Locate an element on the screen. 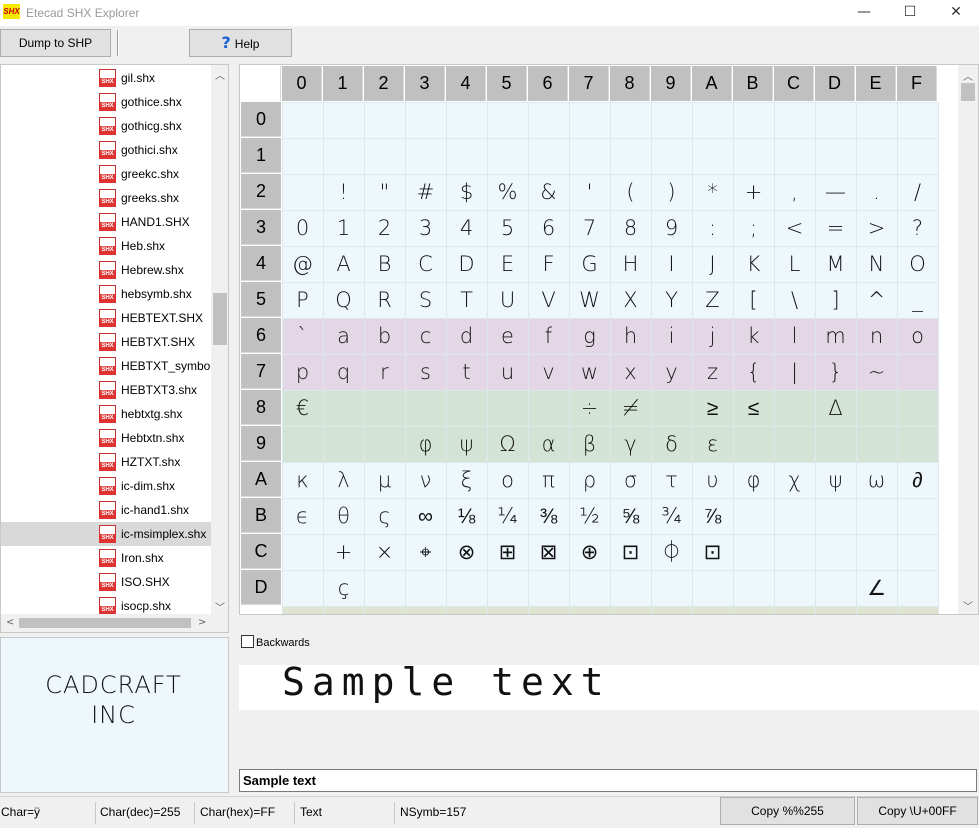 This screenshot has width=979, height=828. glyph-cell: y is located at coordinates (671, 372).